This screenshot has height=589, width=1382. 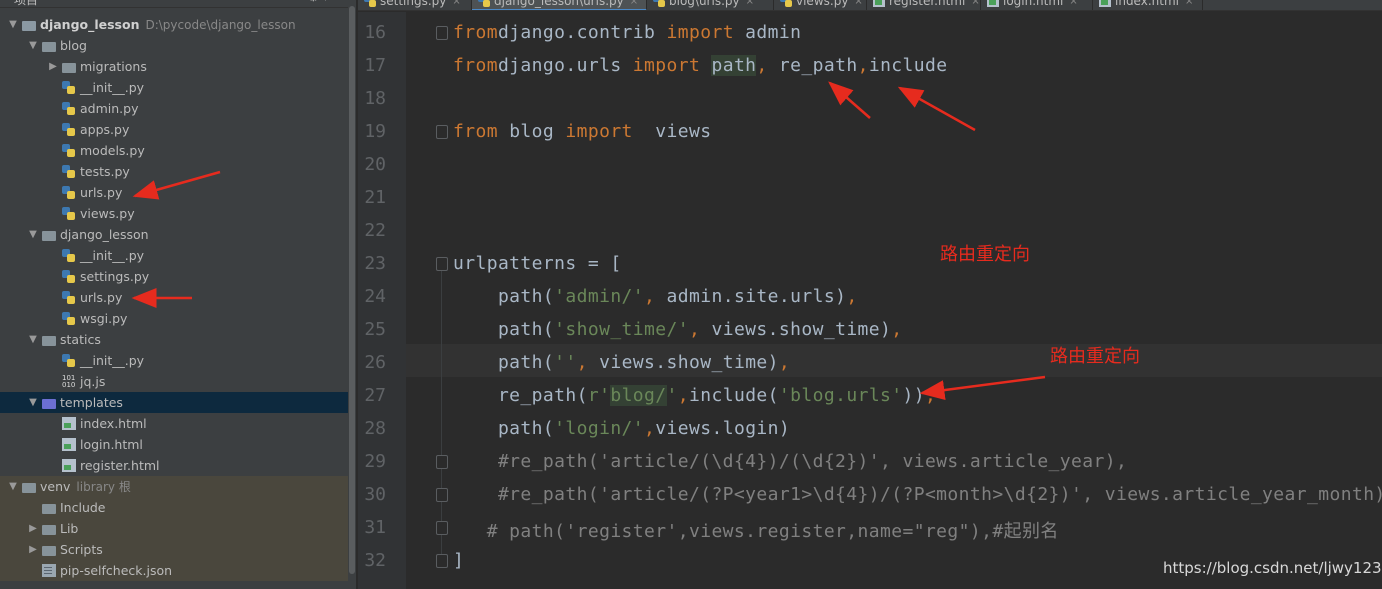 I want to click on tree-item: ▶ Scripts, so click(x=174, y=549).